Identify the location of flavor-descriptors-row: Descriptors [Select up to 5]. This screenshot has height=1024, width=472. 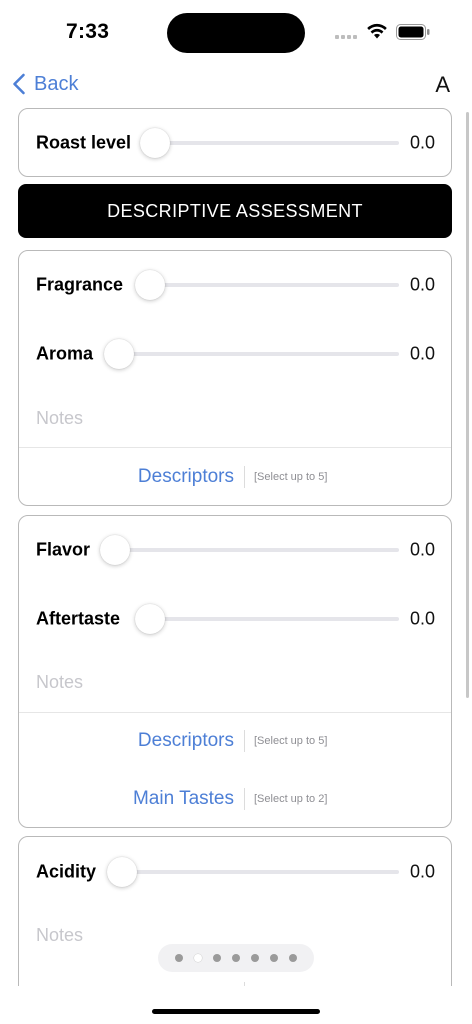
(235, 741).